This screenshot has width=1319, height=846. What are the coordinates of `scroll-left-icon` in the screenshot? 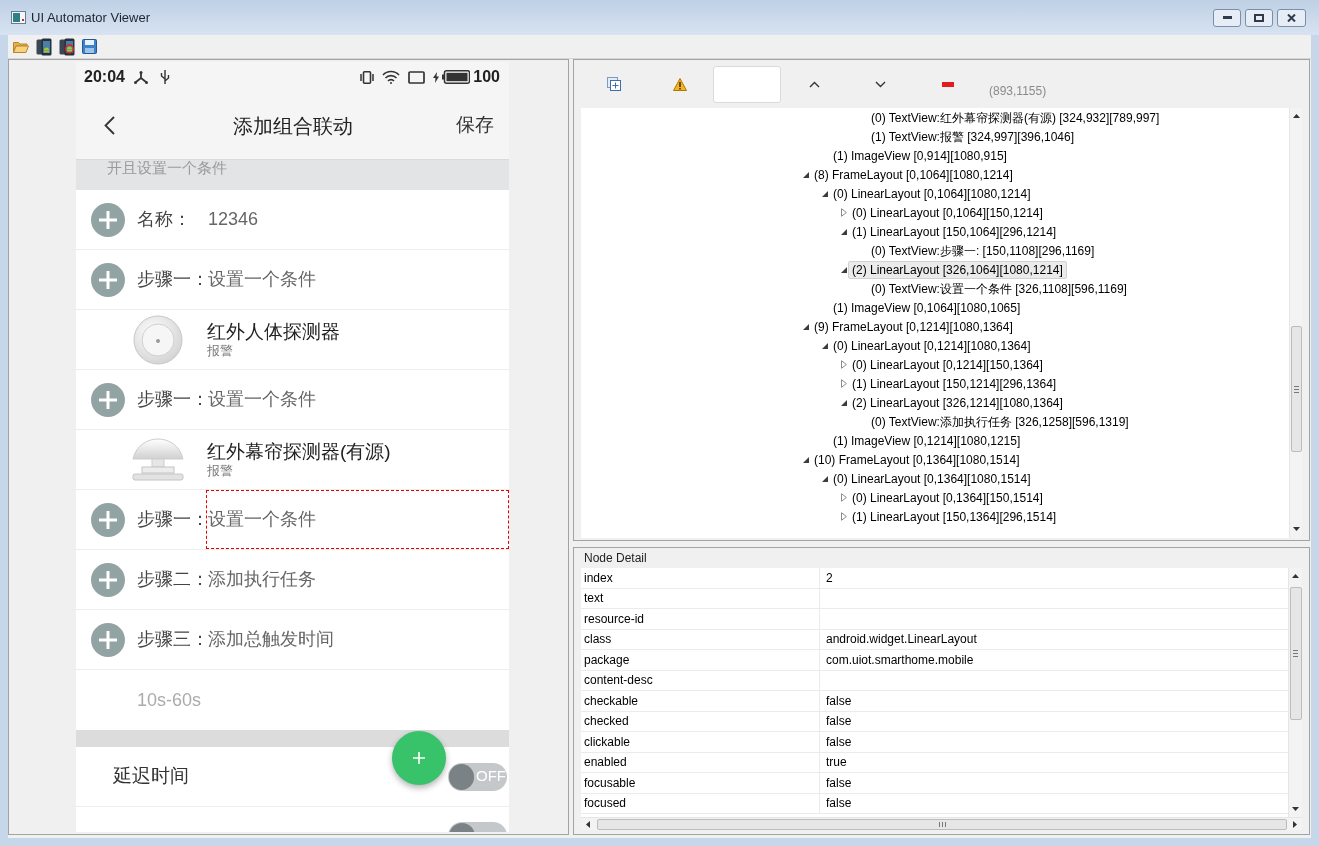 It's located at (588, 824).